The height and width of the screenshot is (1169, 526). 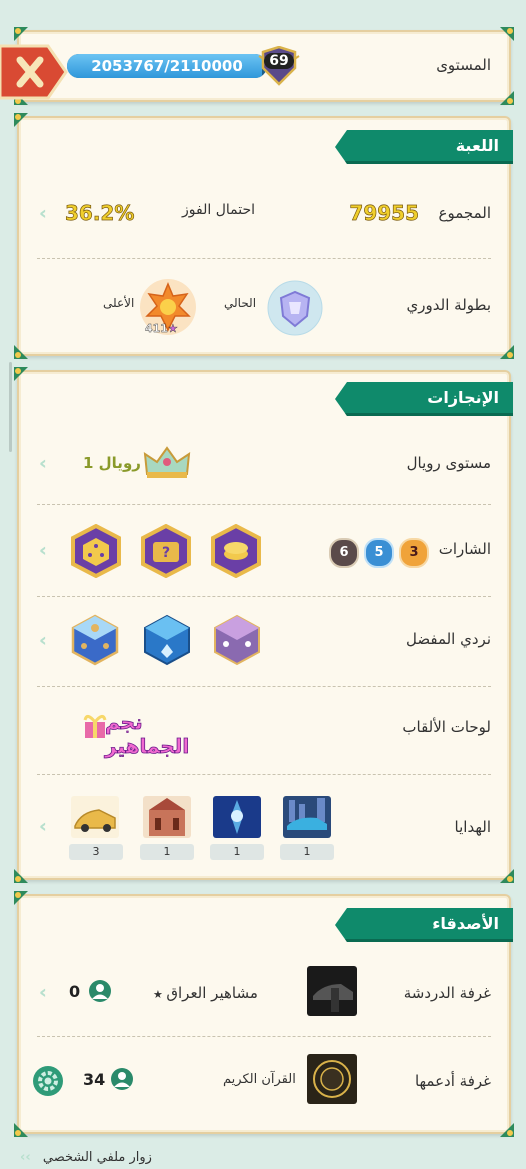 I want to click on league-label: بطولة الدوري, so click(x=448, y=305).